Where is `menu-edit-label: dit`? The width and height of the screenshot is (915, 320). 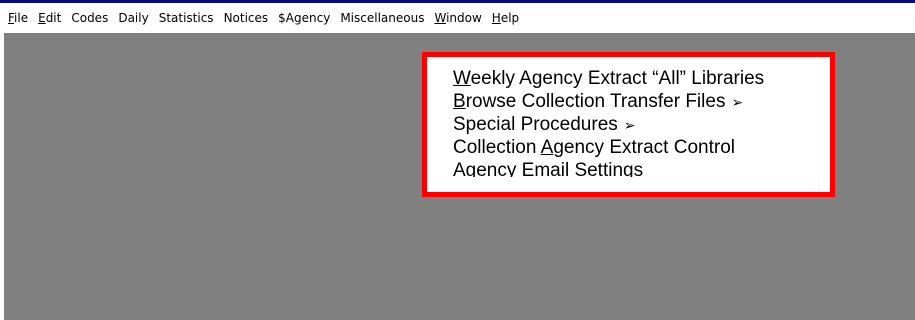
menu-edit-label: dit is located at coordinates (53, 18).